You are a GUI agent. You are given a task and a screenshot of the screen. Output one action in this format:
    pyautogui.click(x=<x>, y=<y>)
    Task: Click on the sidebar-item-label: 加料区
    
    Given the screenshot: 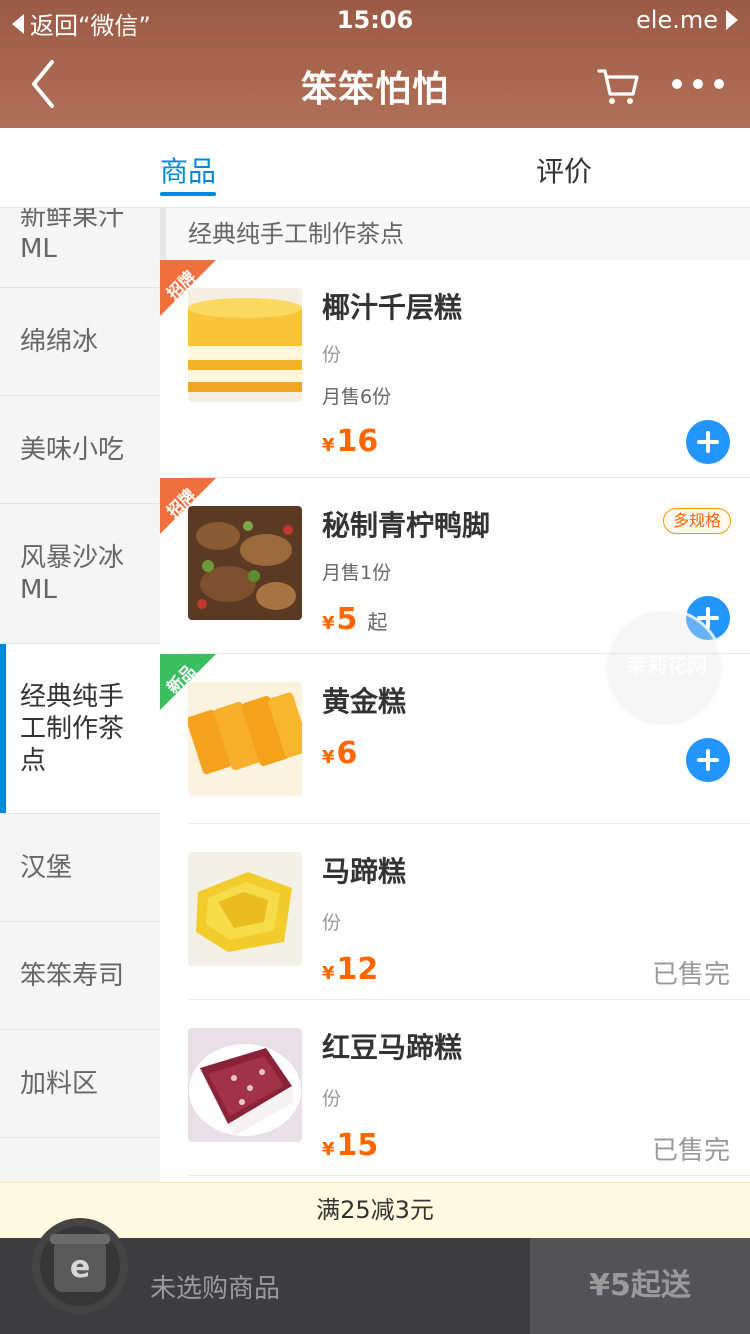 What is the action you would take?
    pyautogui.click(x=59, y=1083)
    